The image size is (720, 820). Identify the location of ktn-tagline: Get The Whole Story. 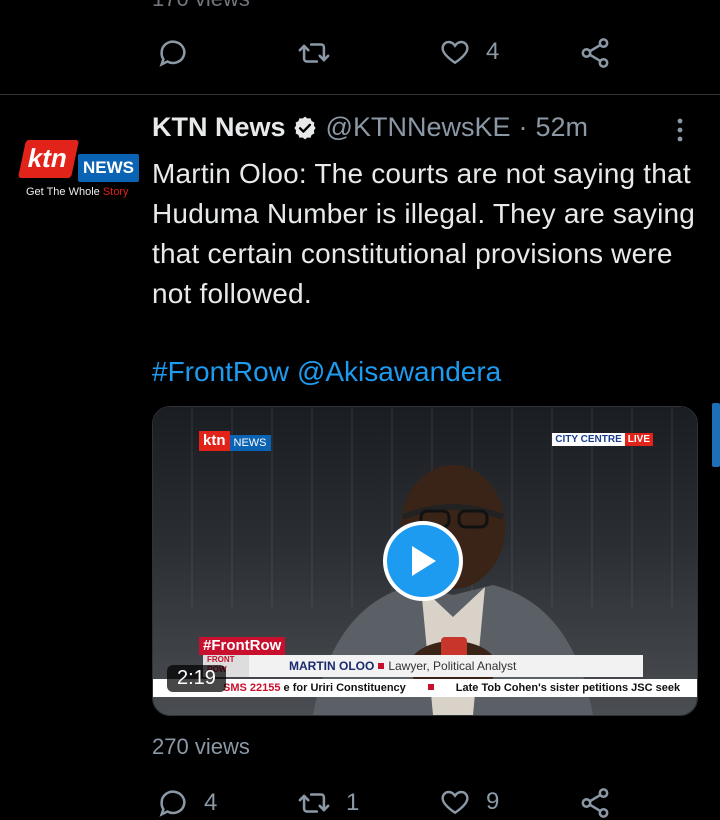
(77, 192).